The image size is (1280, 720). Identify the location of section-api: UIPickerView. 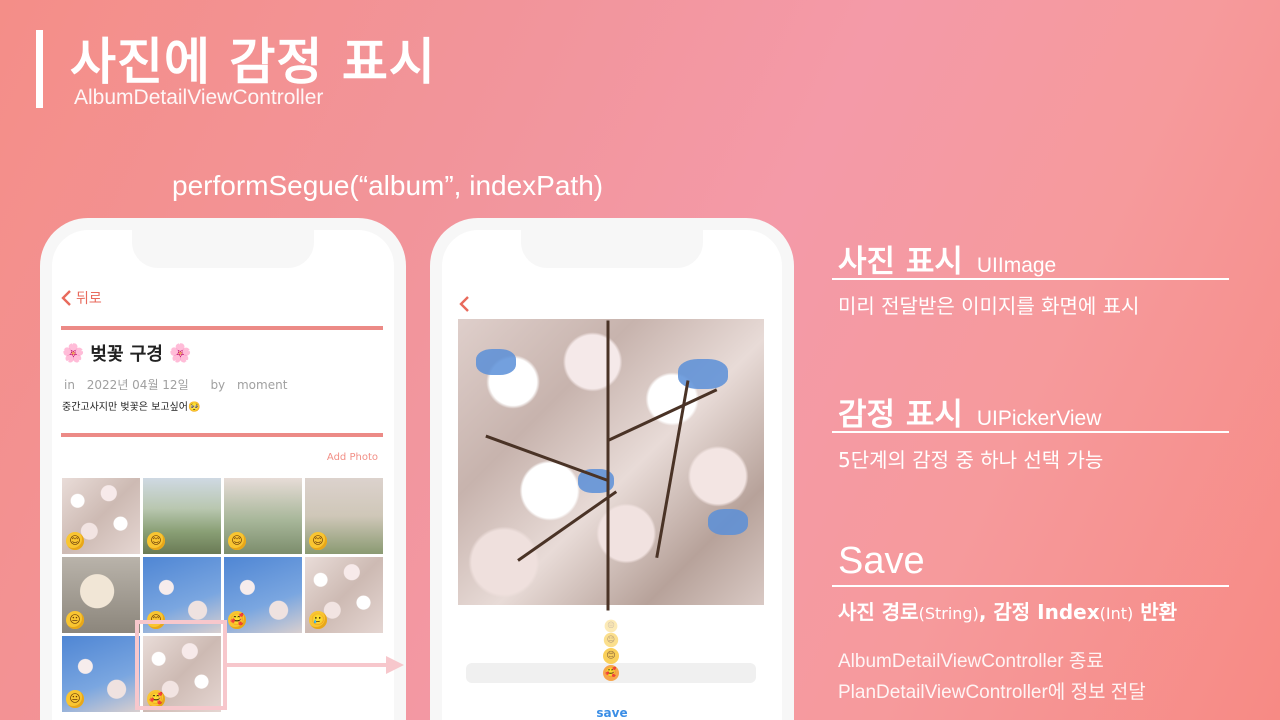
(1039, 418).